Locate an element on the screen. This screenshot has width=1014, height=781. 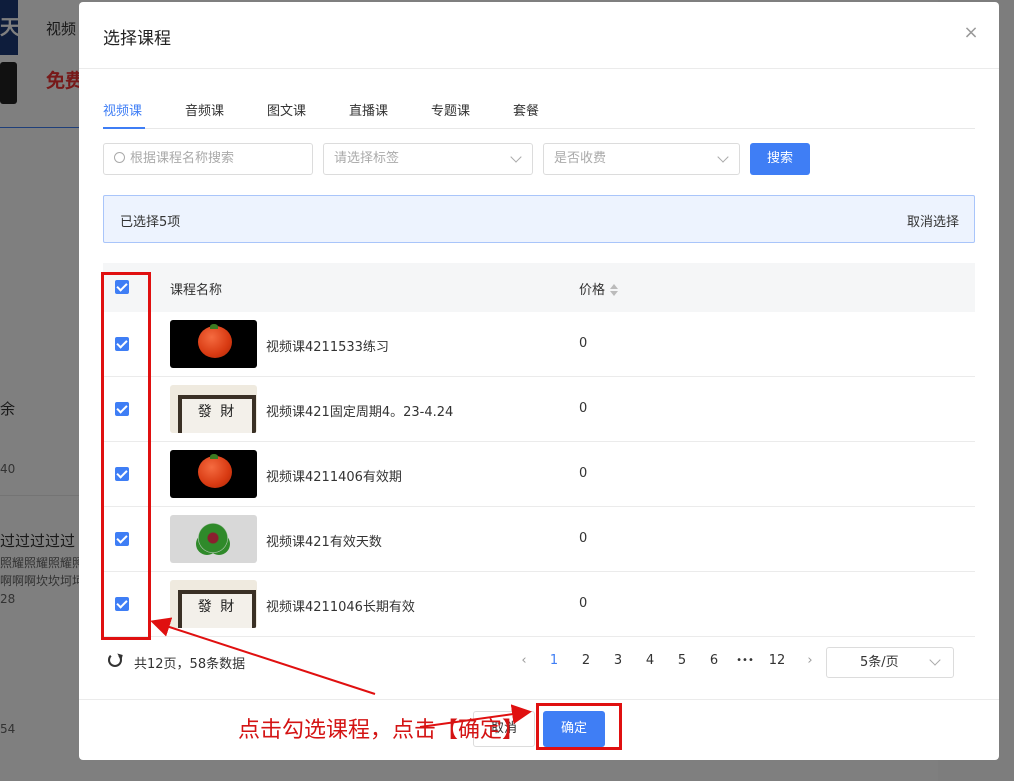
tag-select-placeholder: 请选择标签 is located at coordinates (367, 158).